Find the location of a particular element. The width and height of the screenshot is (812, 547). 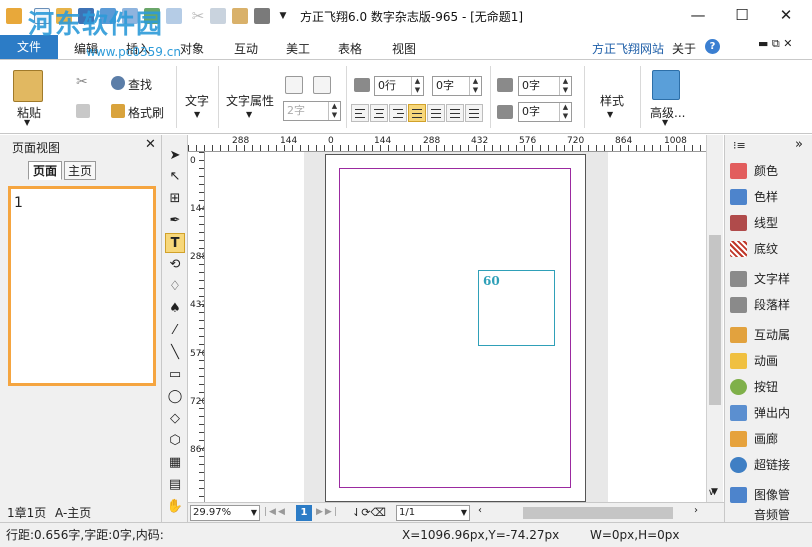

panel-item-paragraph-style: 段落样 is located at coordinates (771, 305).